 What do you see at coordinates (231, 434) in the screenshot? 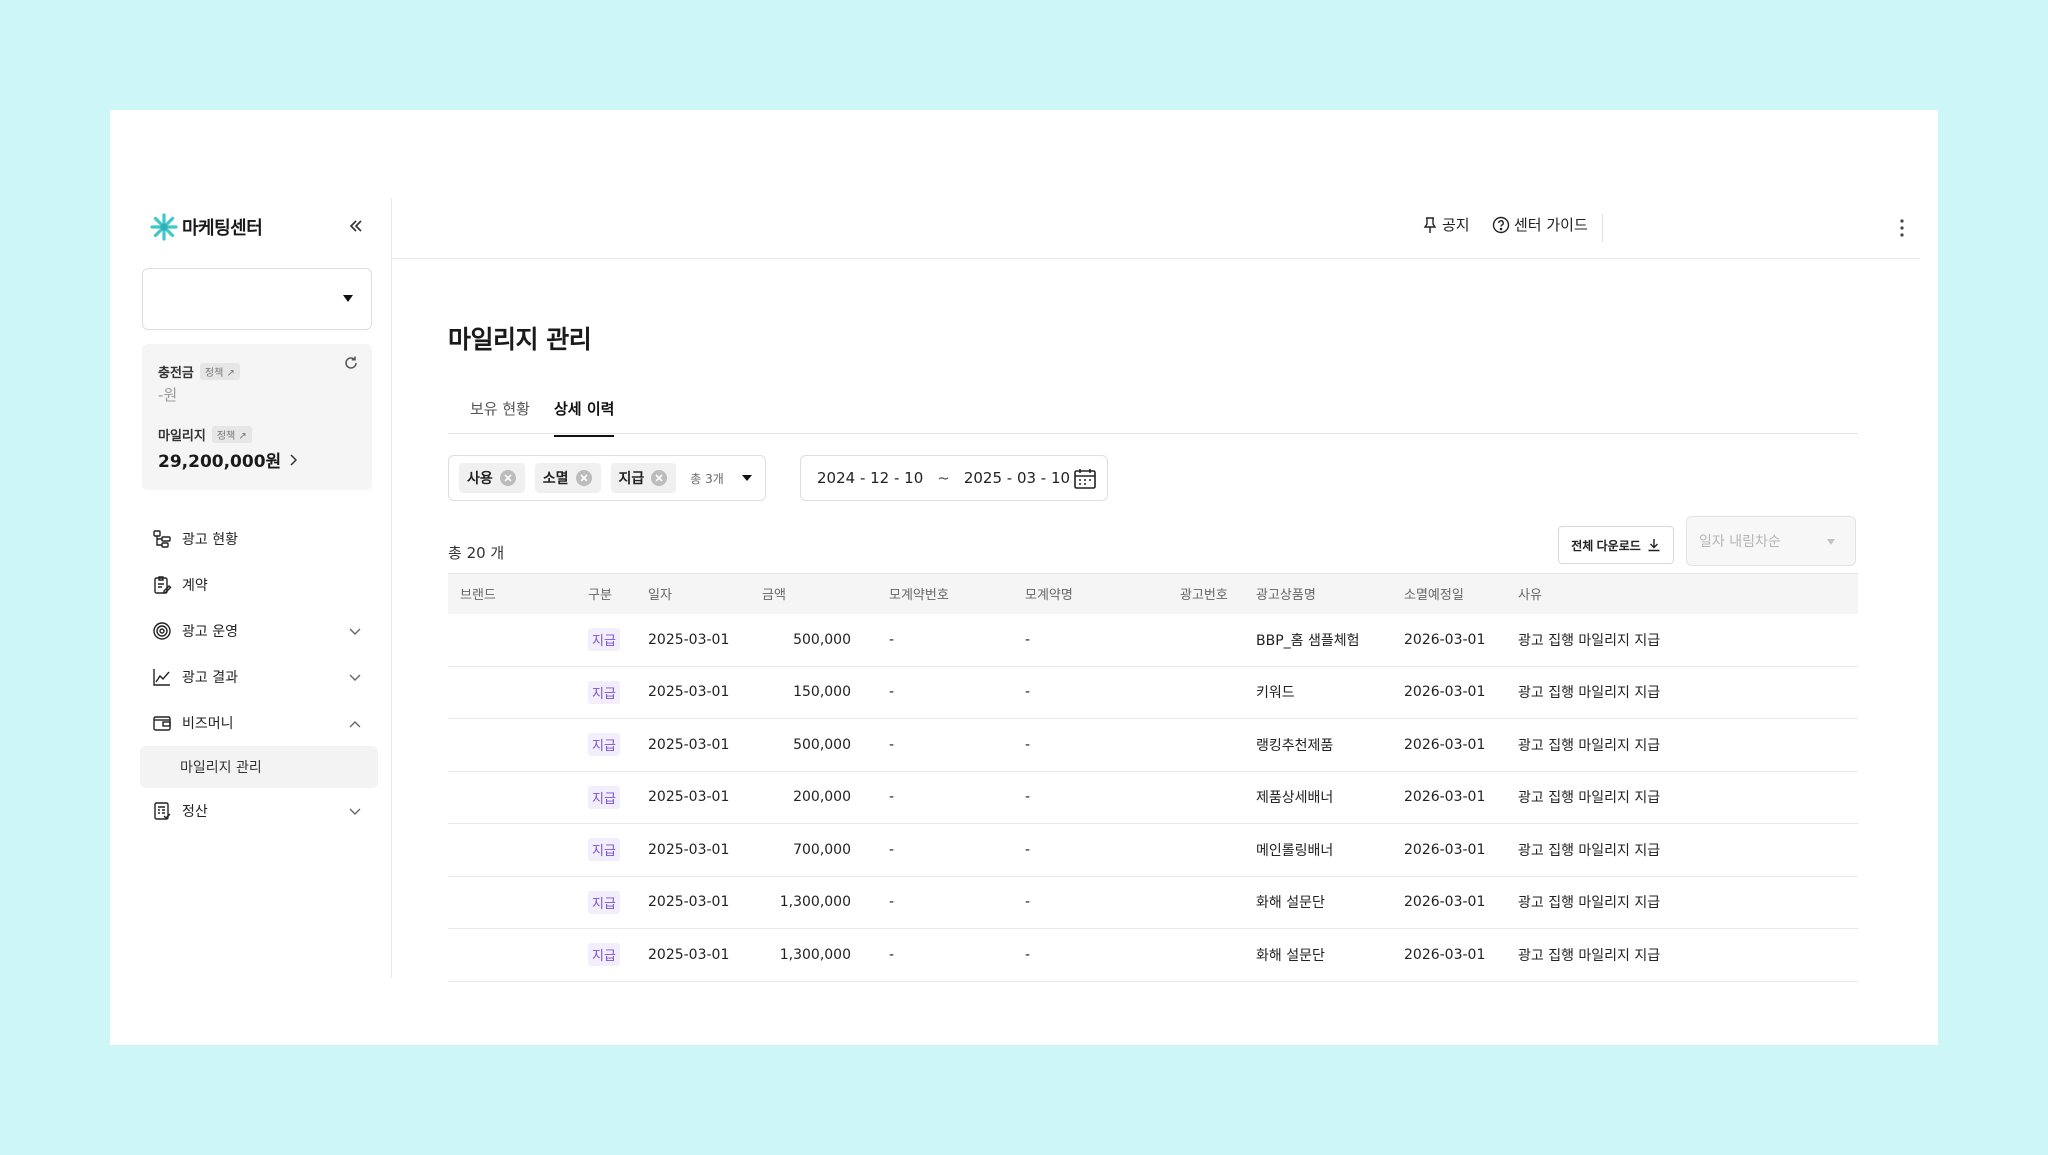
I see `mileage-policy-link: 정책 ↗` at bounding box center [231, 434].